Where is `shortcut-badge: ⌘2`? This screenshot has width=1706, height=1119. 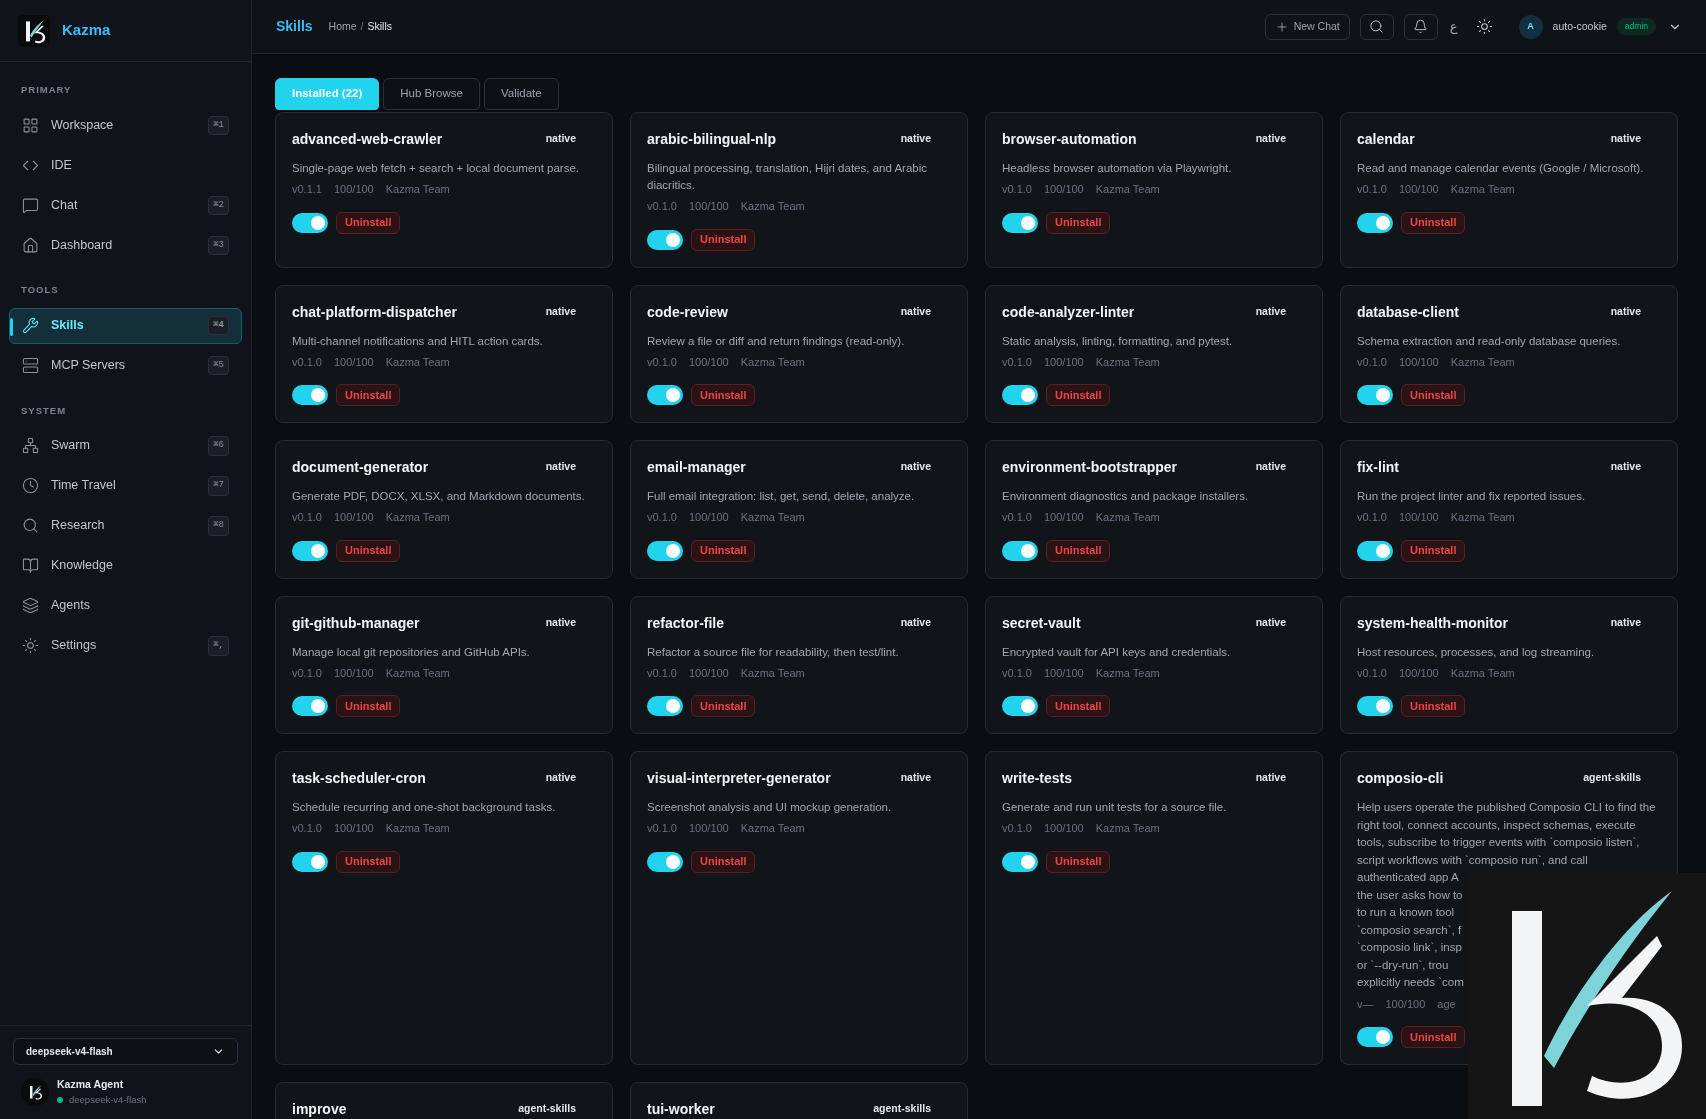 shortcut-badge: ⌘2 is located at coordinates (218, 205).